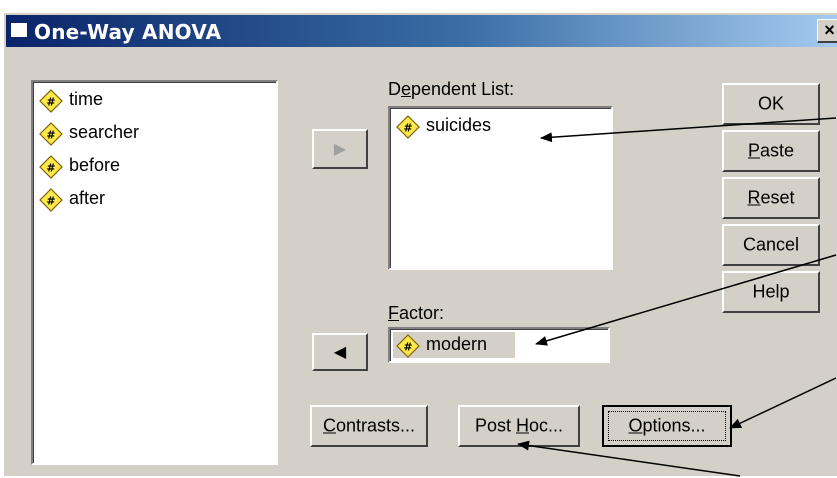  Describe the element at coordinates (95, 165) in the screenshot. I see `variable-label: before` at that location.